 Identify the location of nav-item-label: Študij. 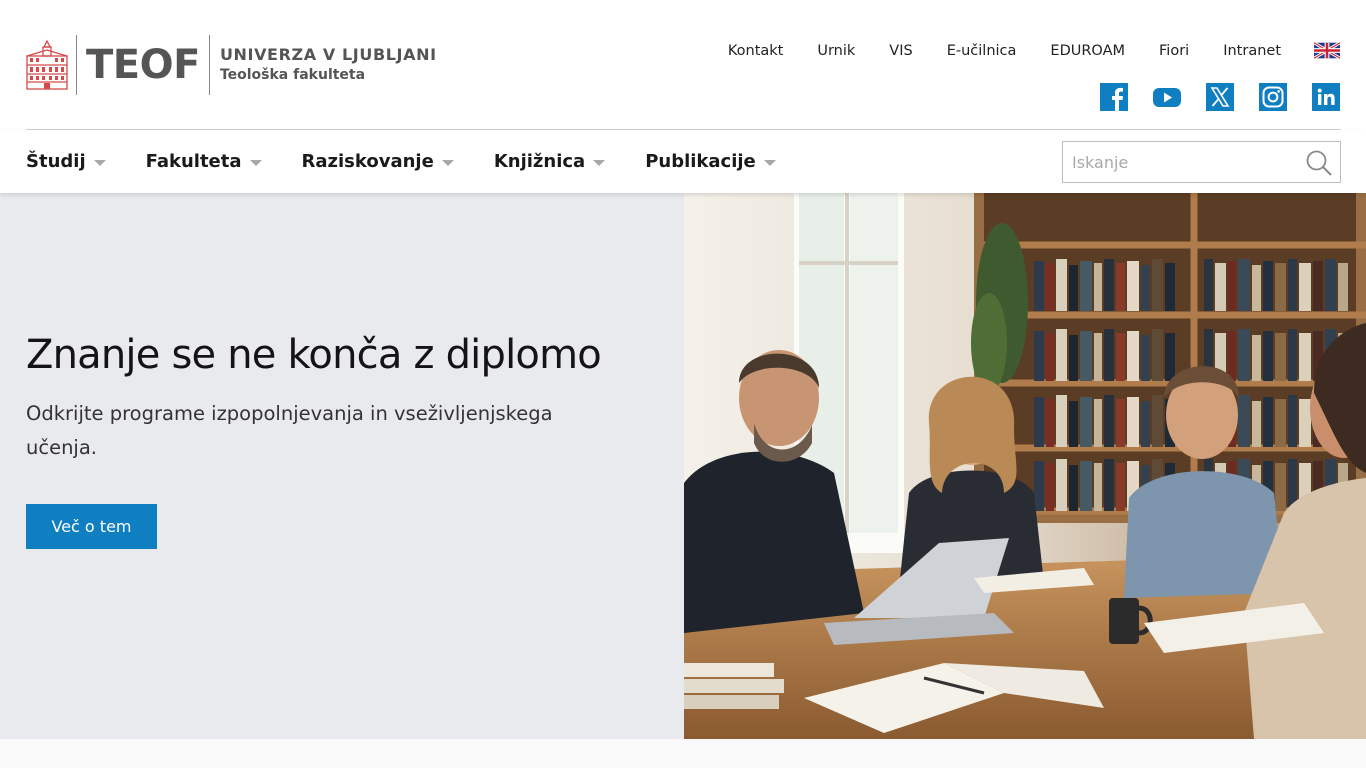
(56, 161).